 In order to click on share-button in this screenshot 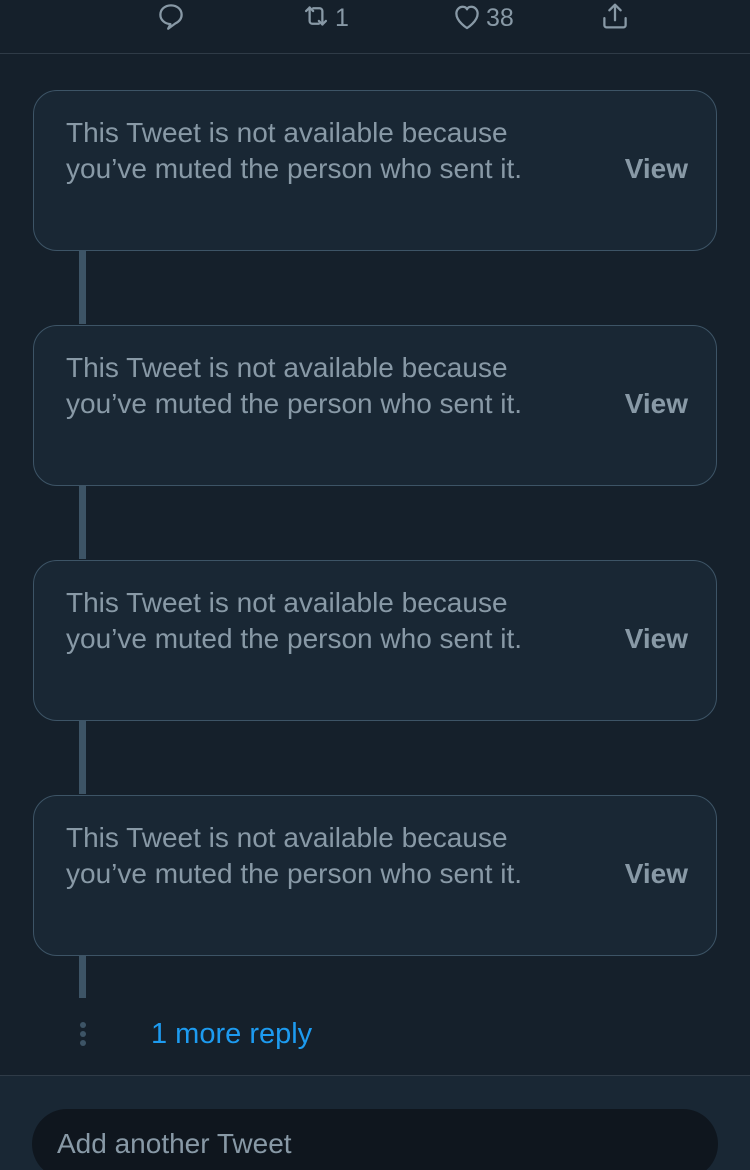, I will do `click(615, 18)`.